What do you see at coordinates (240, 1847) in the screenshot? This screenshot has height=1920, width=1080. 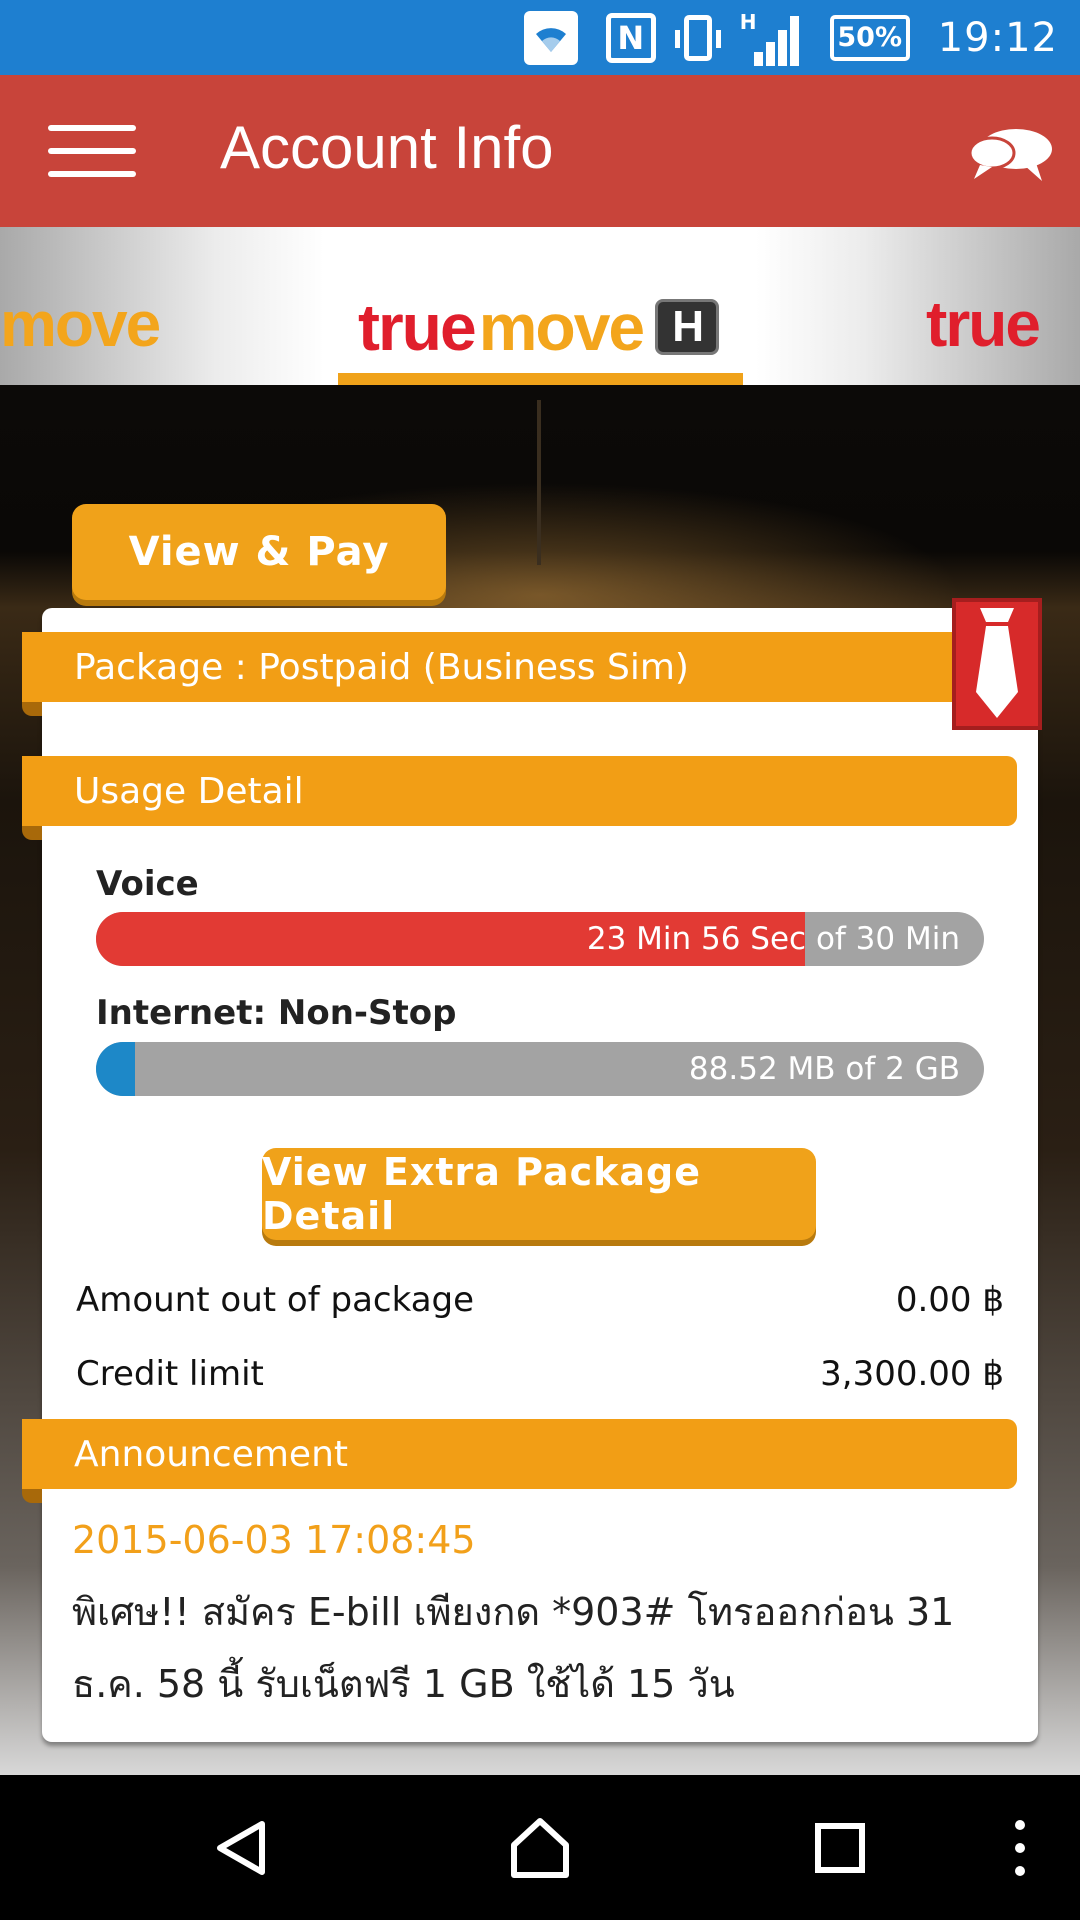 I see `back-triangle-icon` at bounding box center [240, 1847].